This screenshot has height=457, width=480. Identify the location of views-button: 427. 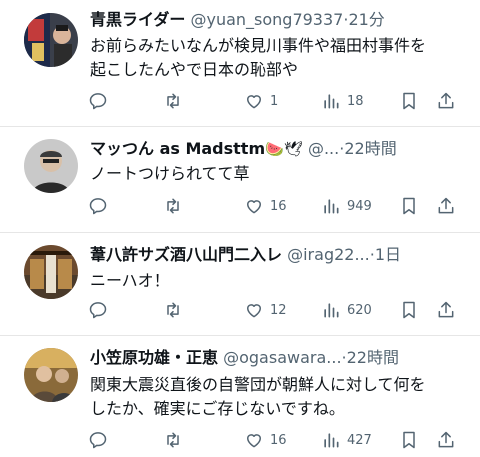
(346, 440).